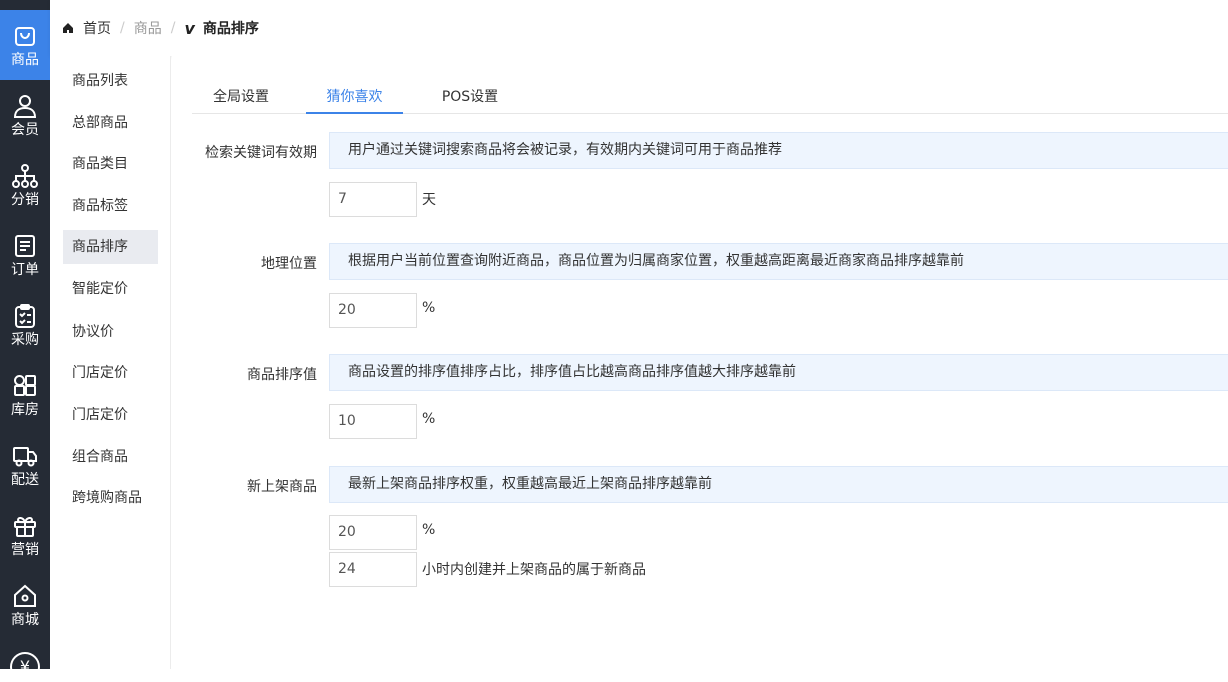 Image resolution: width=1228 pixels, height=682 pixels. Describe the element at coordinates (25, 480) in the screenshot. I see `sidebar-item-label: 配送` at that location.